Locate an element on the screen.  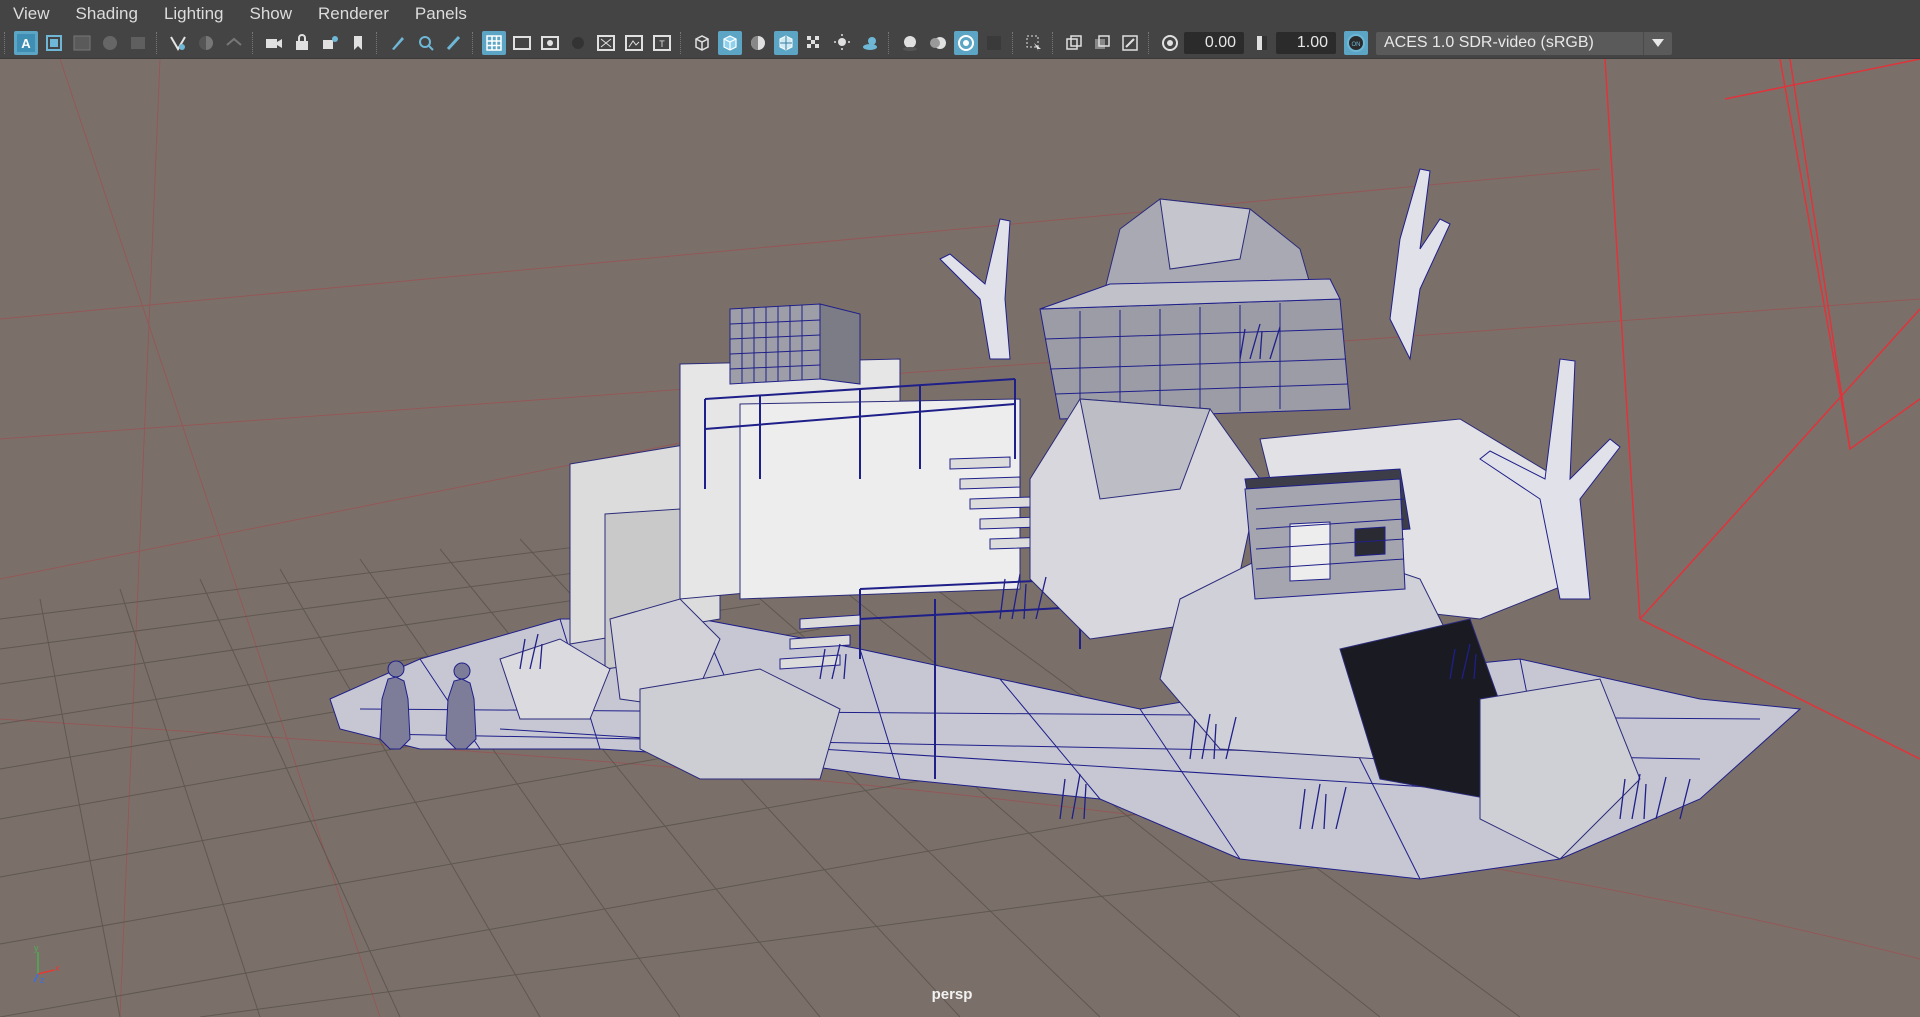
xray-joints-icon is located at coordinates (1074, 43).